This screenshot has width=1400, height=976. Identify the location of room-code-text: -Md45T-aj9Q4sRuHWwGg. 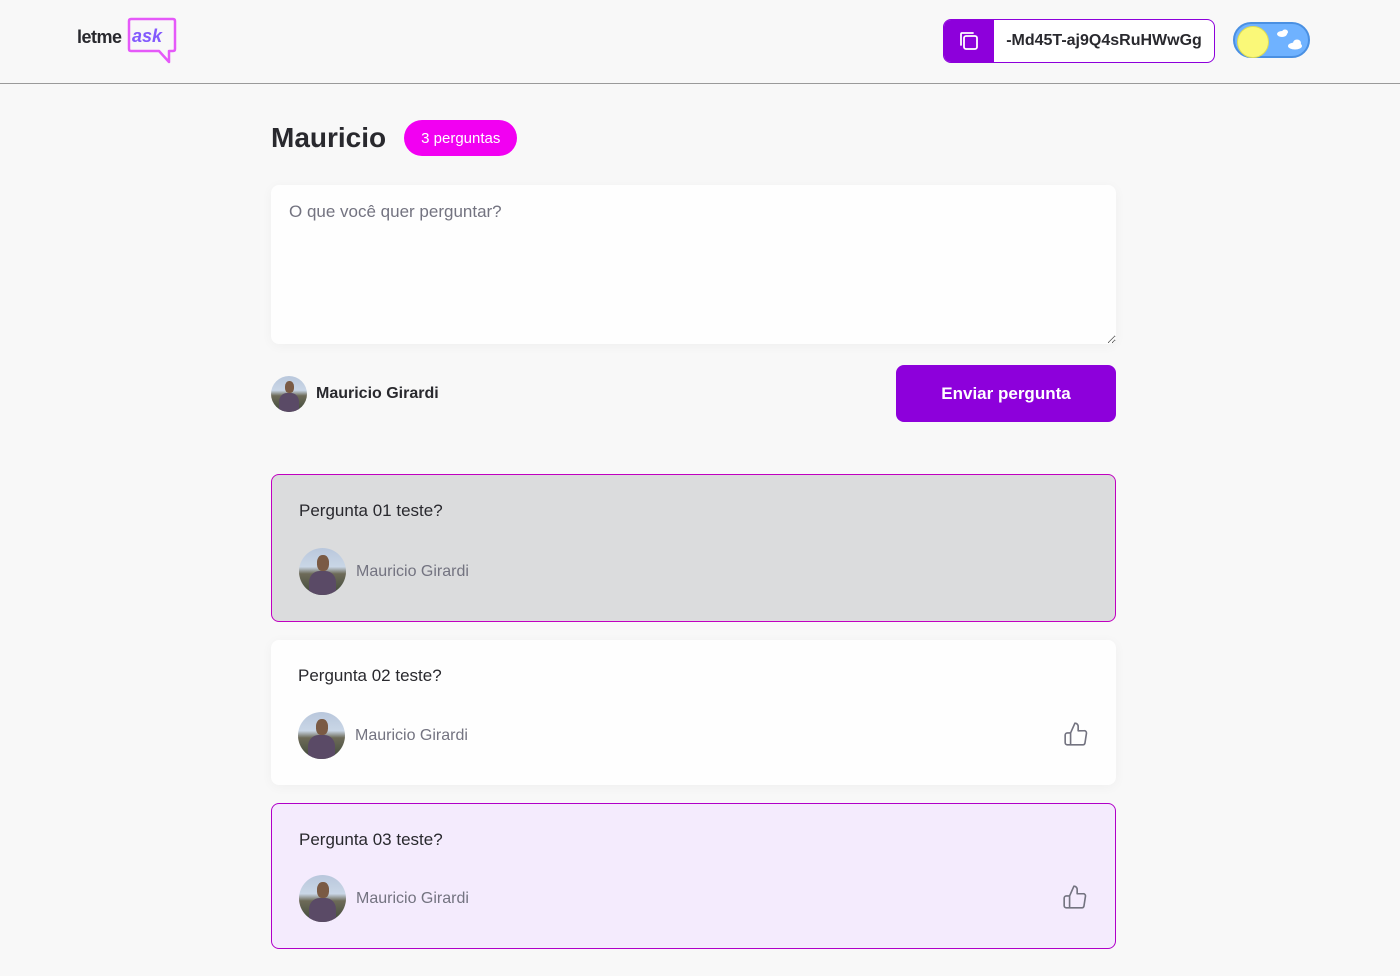
(1104, 40).